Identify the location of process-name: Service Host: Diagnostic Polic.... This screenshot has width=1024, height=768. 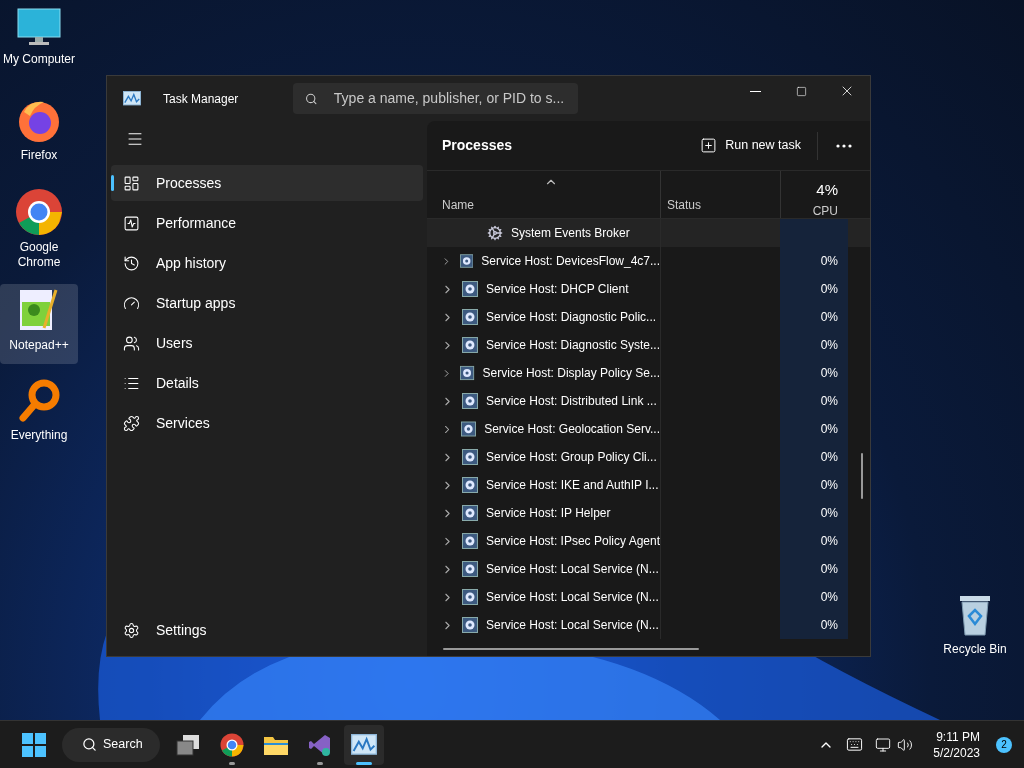
(571, 317).